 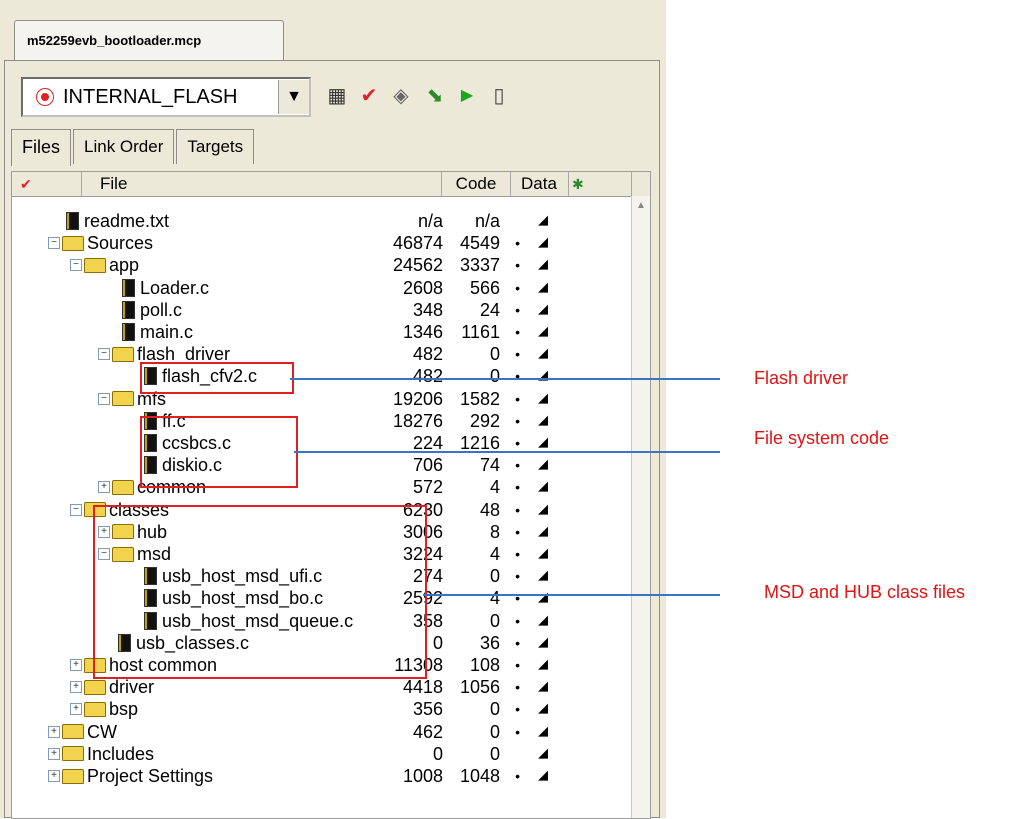 I want to click on make-icon: ⬊, so click(x=435, y=95).